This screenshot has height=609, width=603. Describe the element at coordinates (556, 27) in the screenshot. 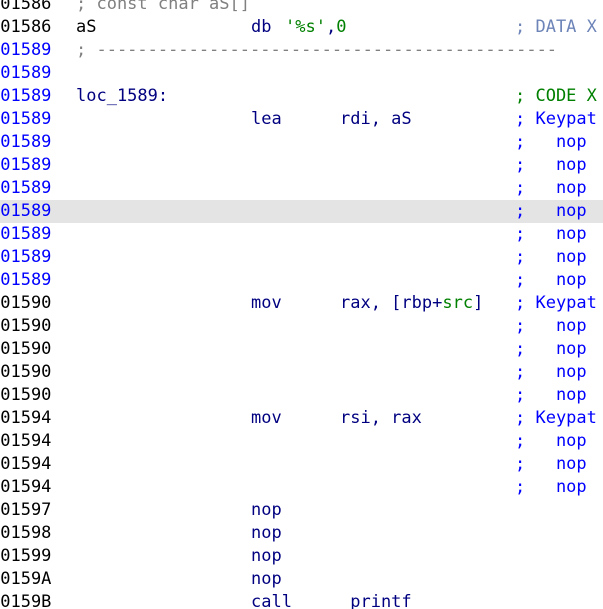

I see `line-comment: ; DATA X` at that location.